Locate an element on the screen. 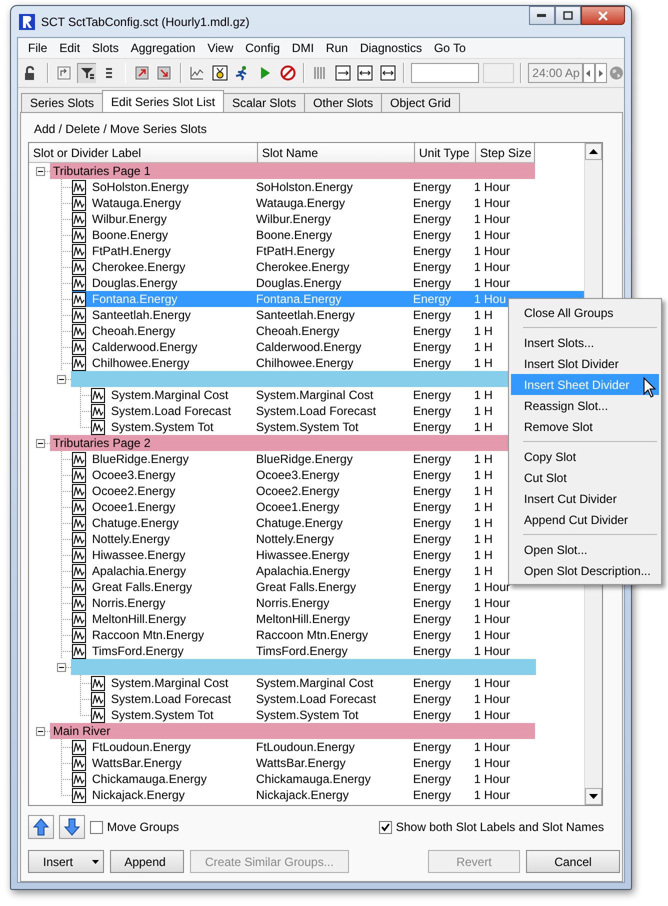 The height and width of the screenshot is (906, 668). table-cell-text: FtLoudoun.Energy is located at coordinates (305, 747).